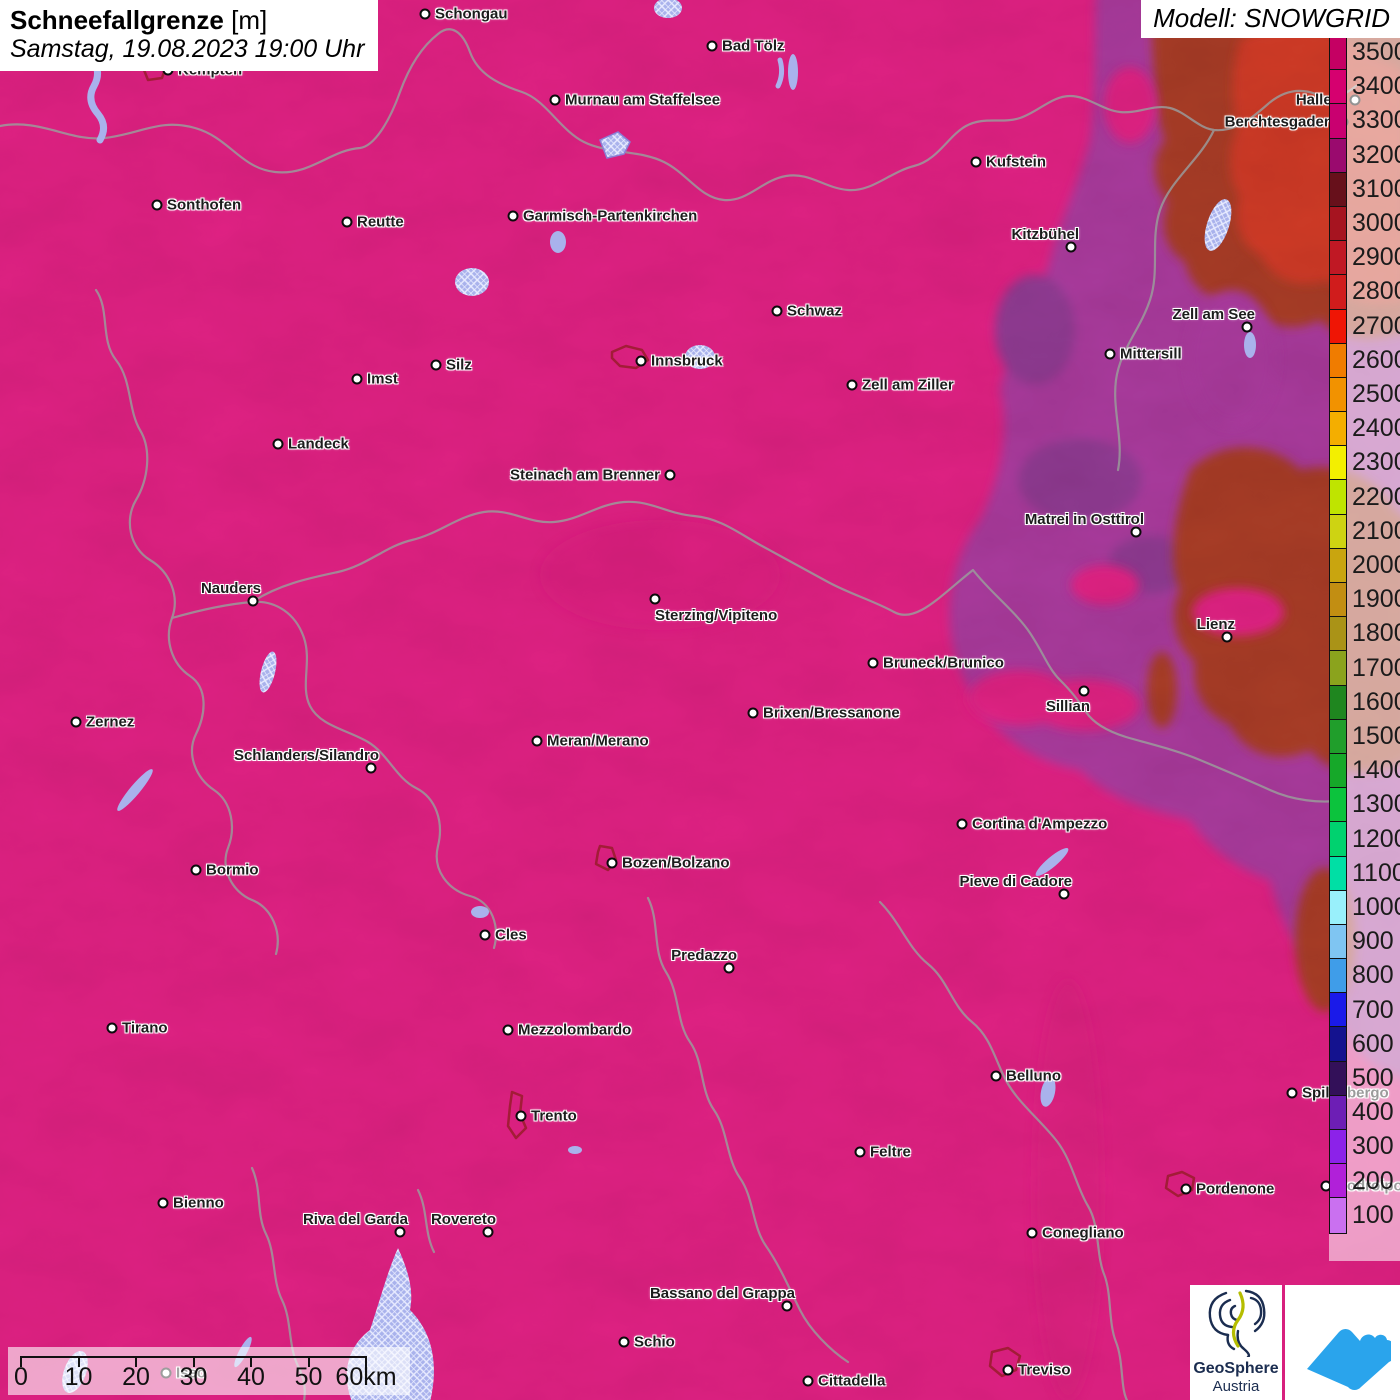  I want to click on city-label: Steinach am Brenner, so click(584, 475).